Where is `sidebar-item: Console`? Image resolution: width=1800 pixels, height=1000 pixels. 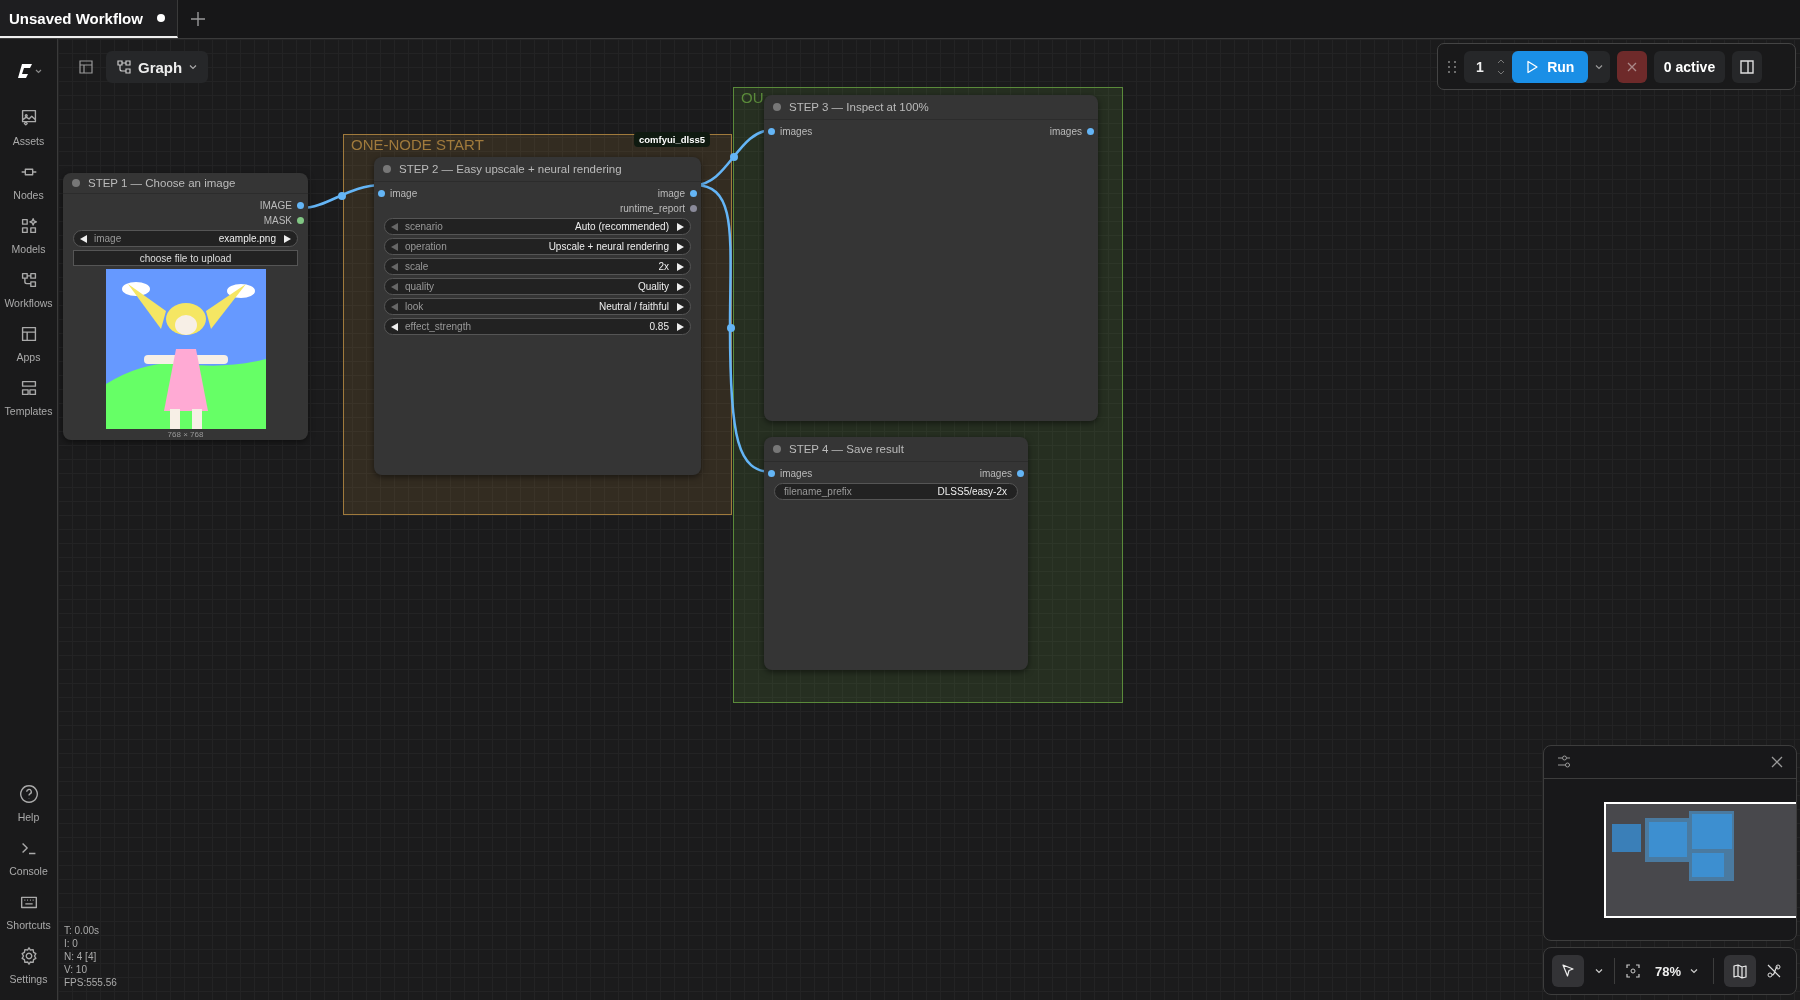
sidebar-item: Console is located at coordinates (28, 857).